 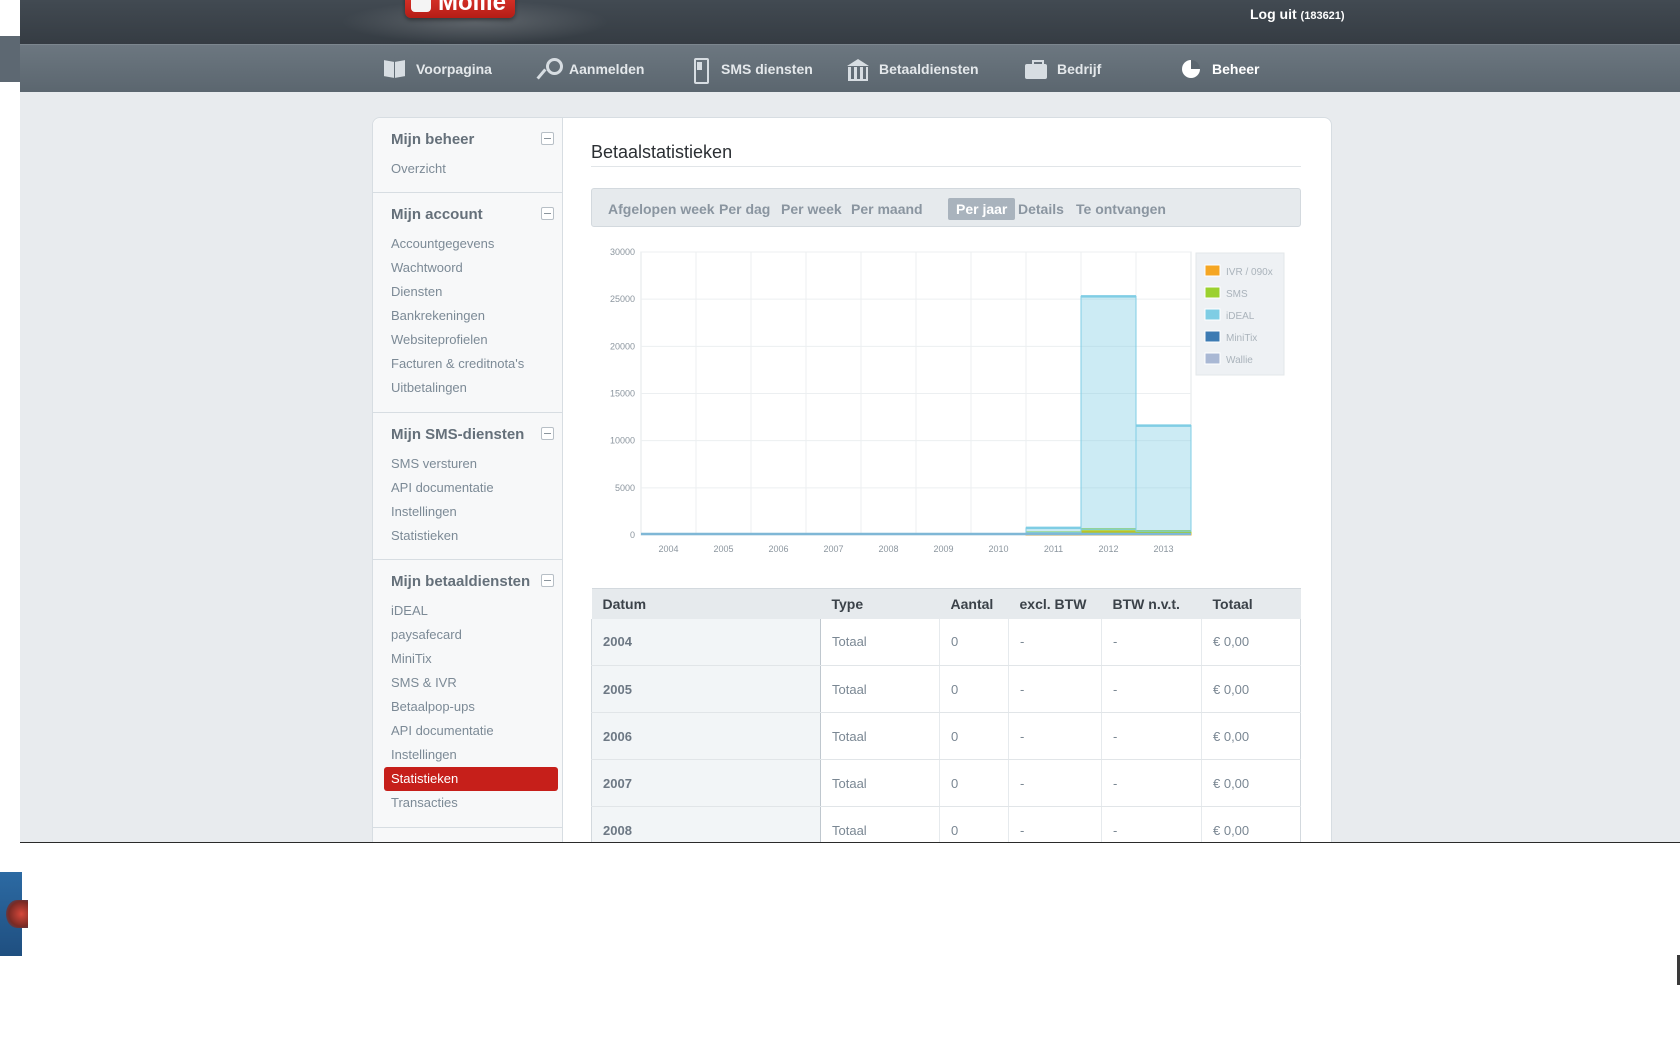 I want to click on account-number: (183621), so click(x=1322, y=16).